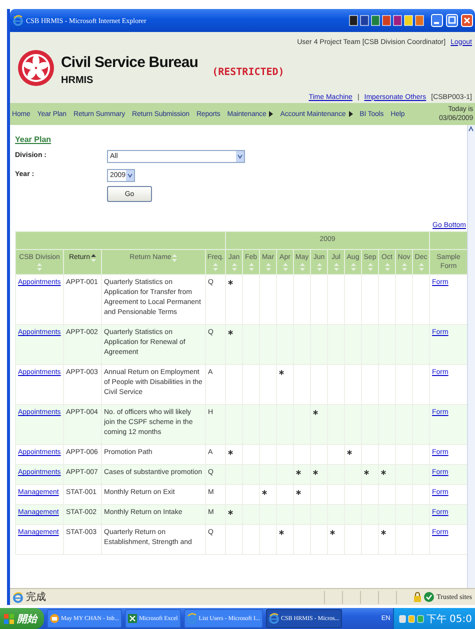 Image resolution: width=475 pixels, height=629 pixels. What do you see at coordinates (449, 619) in the screenshot?
I see `clock: 下午 05:0` at bounding box center [449, 619].